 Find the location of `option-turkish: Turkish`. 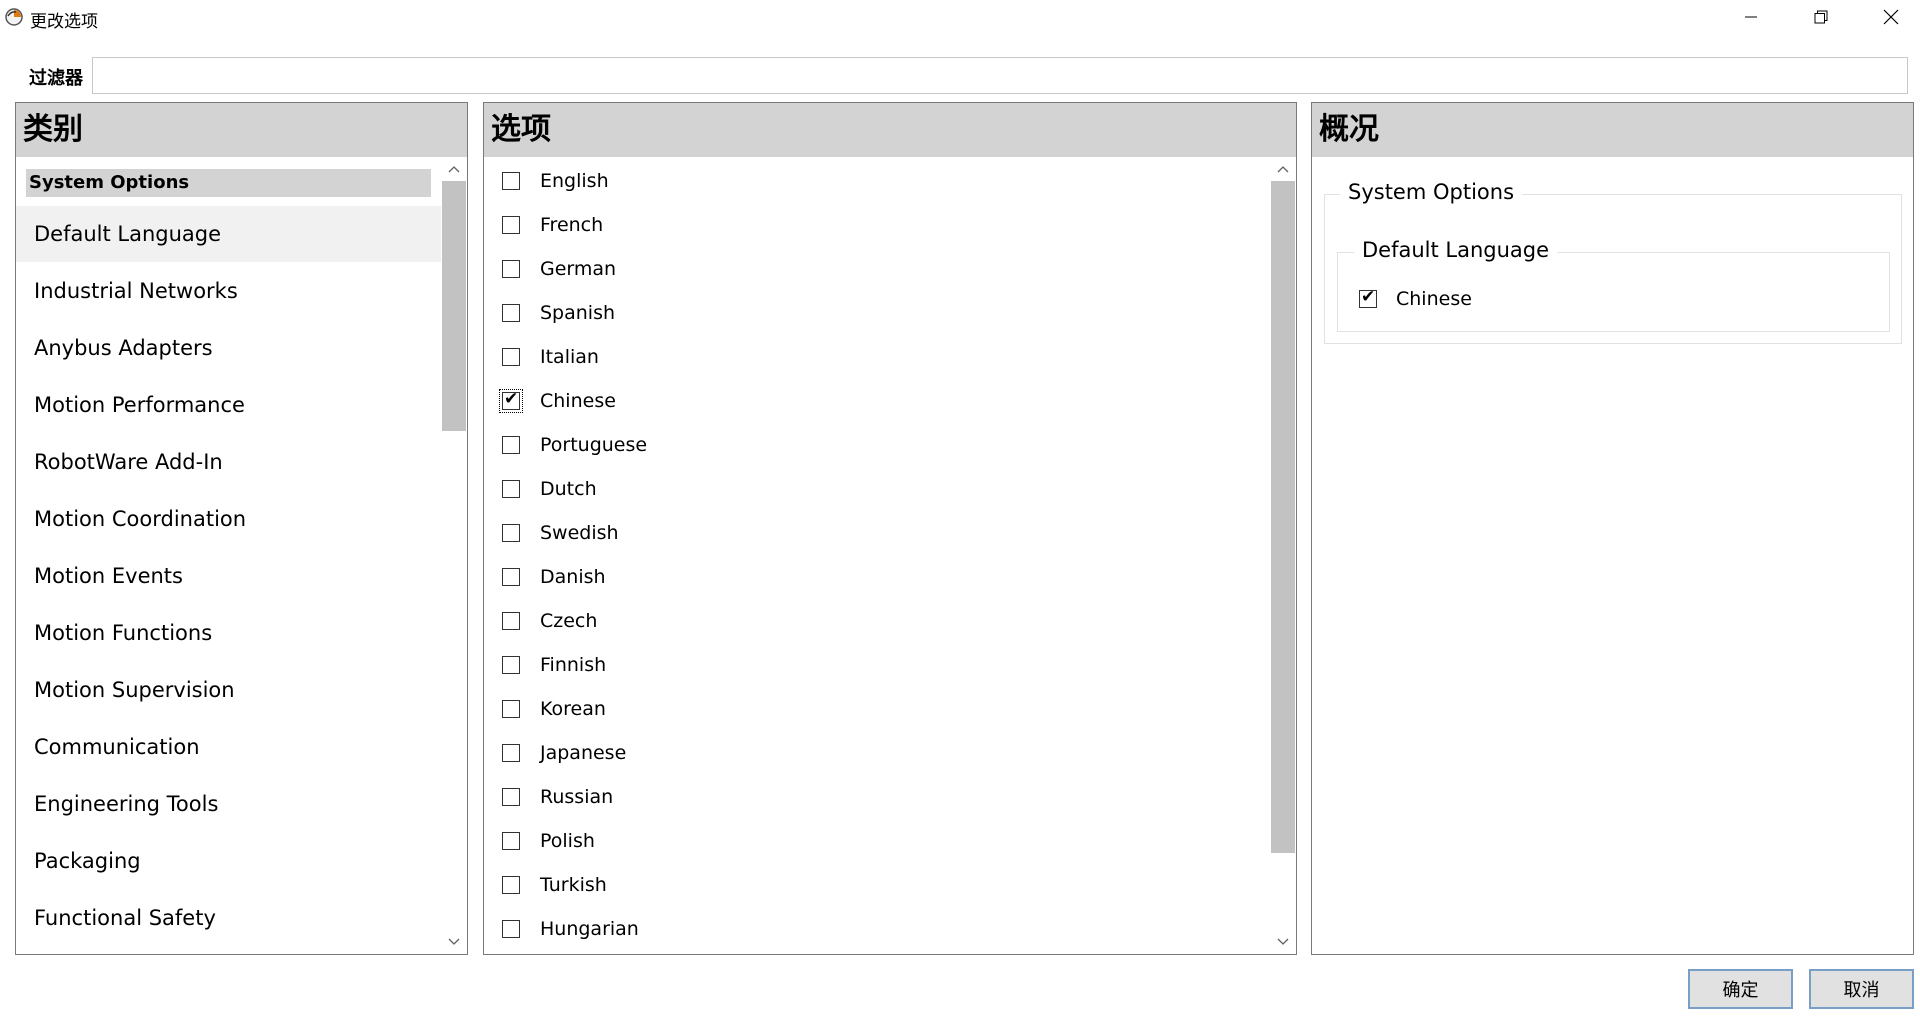

option-turkish: Turkish is located at coordinates (554, 885).